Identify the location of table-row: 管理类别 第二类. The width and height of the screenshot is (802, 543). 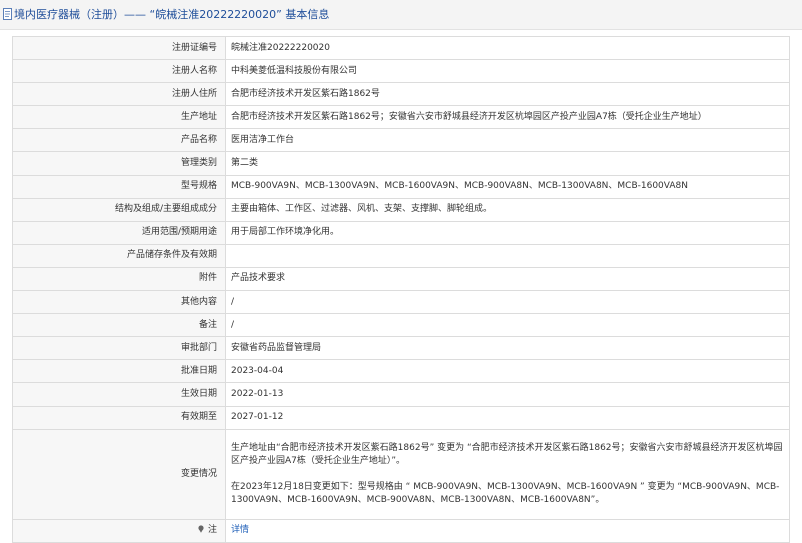
(401, 163).